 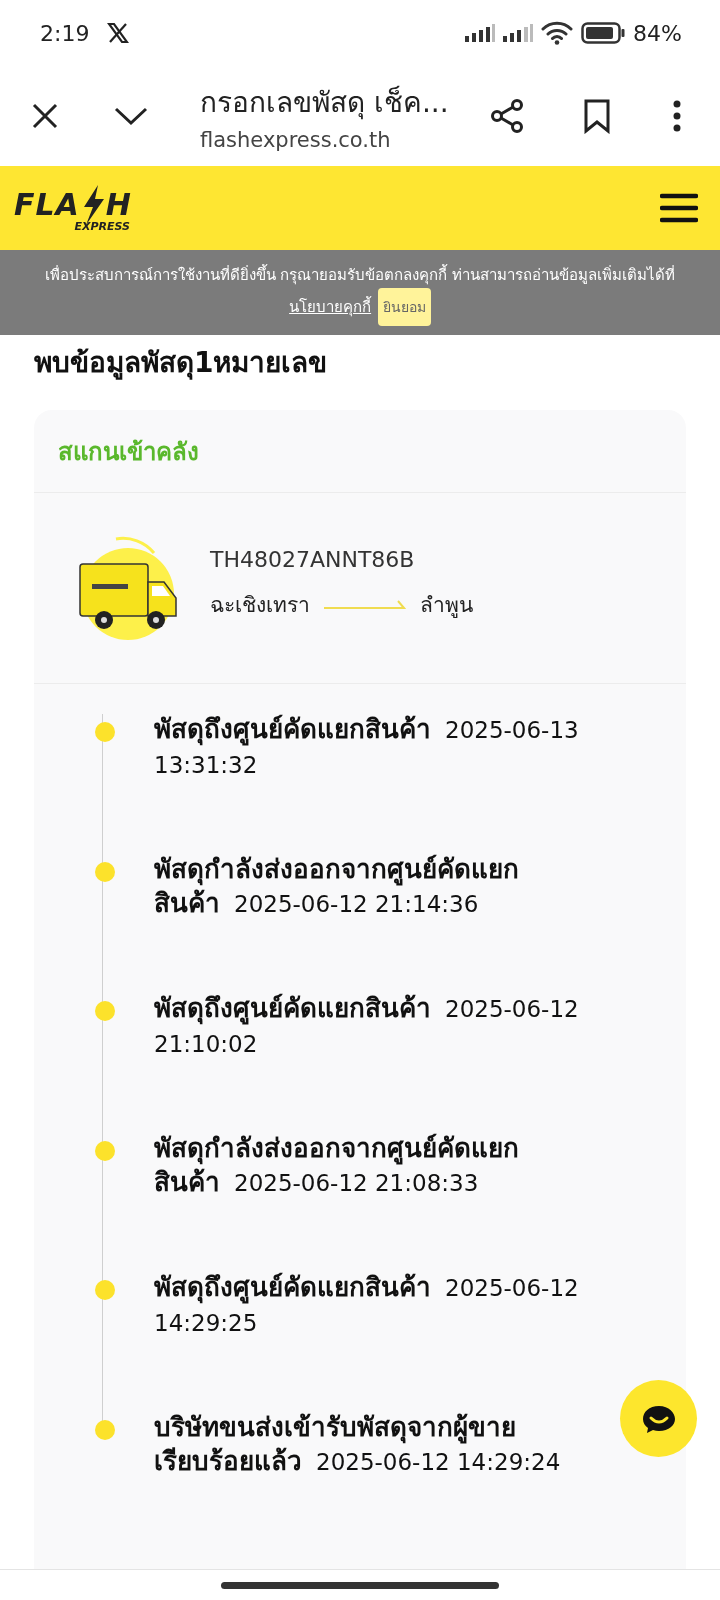 What do you see at coordinates (313, 559) in the screenshot?
I see `tracking-number: TH48027ANNT86B` at bounding box center [313, 559].